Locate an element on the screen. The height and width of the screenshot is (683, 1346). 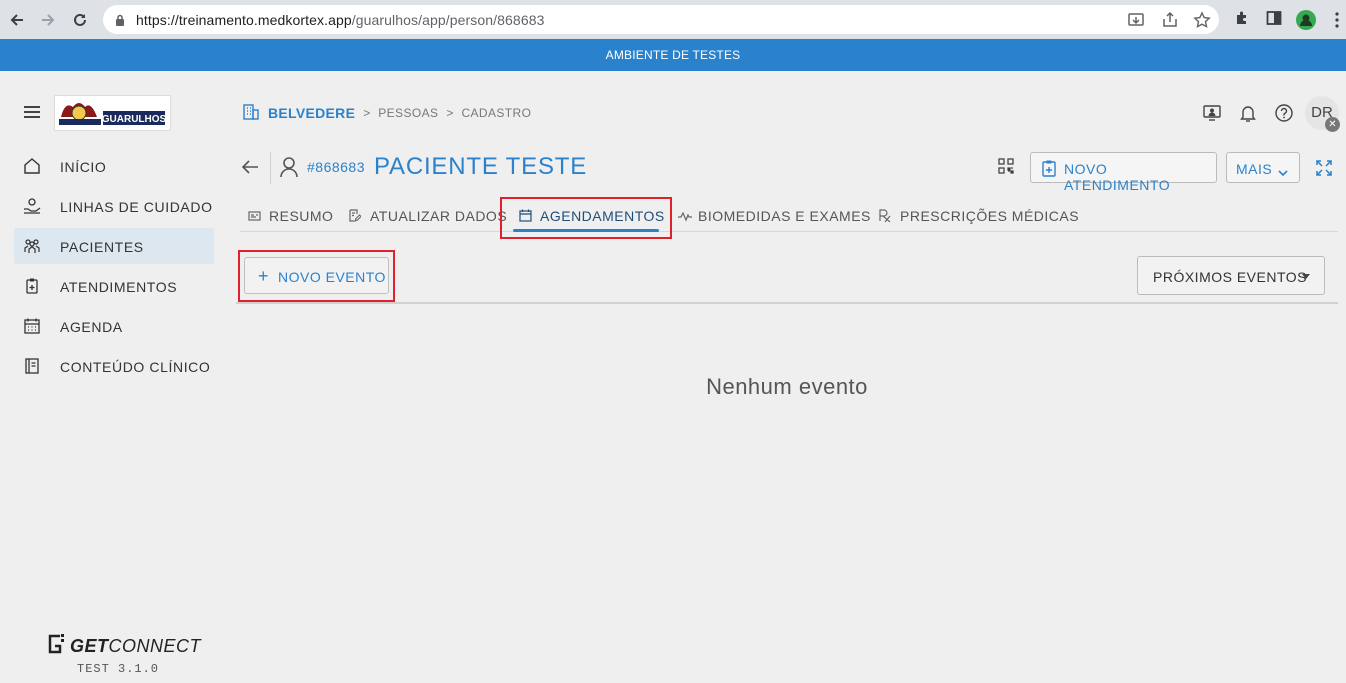
monitor-user-icon is located at coordinates (1212, 115).